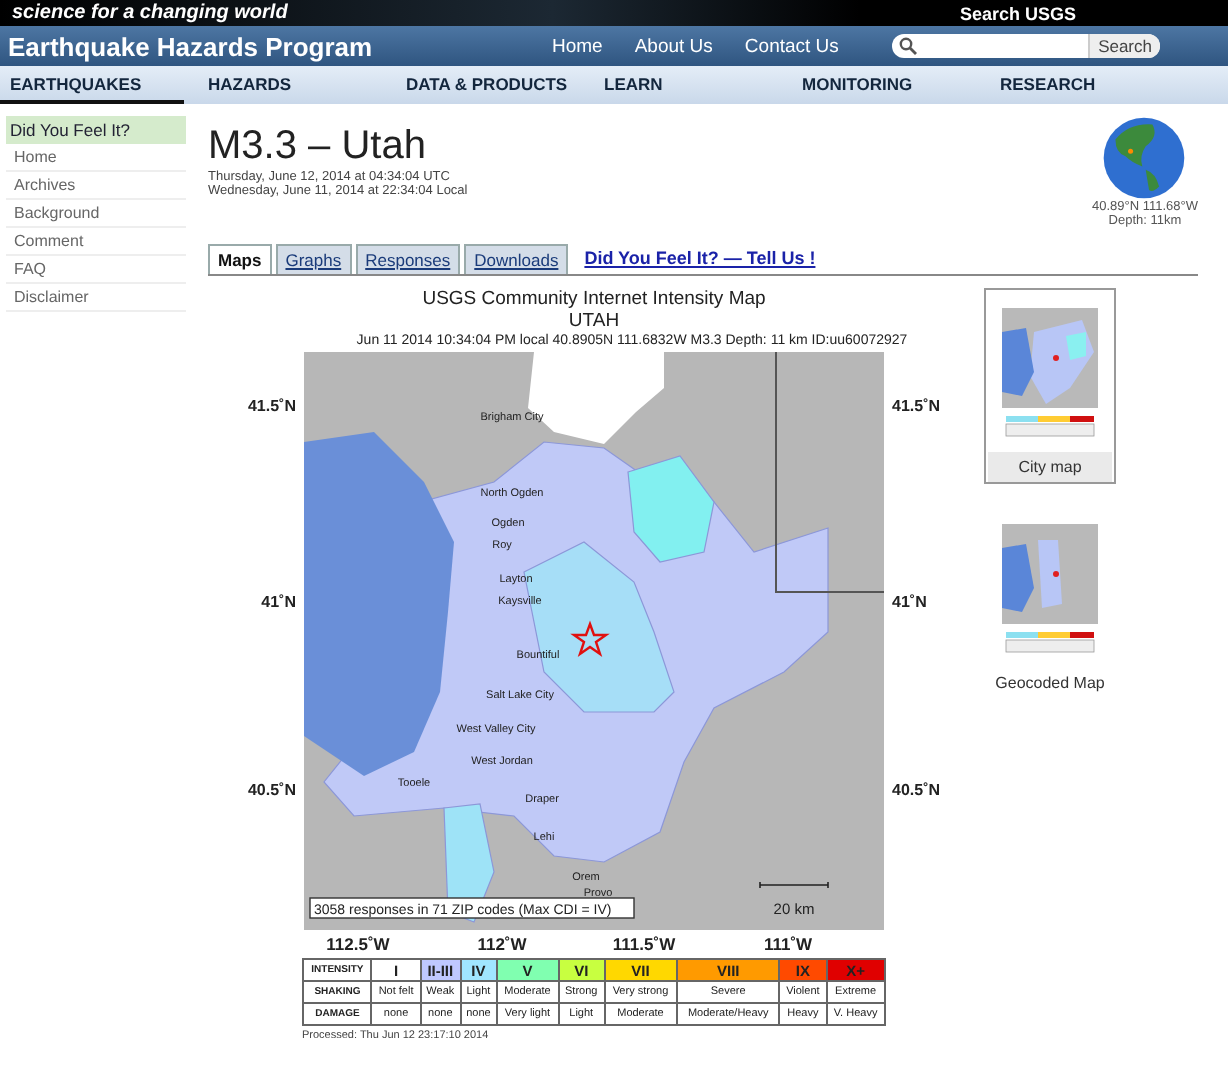  Describe the element at coordinates (891, 85) in the screenshot. I see `nav-tab: MONITORING` at that location.